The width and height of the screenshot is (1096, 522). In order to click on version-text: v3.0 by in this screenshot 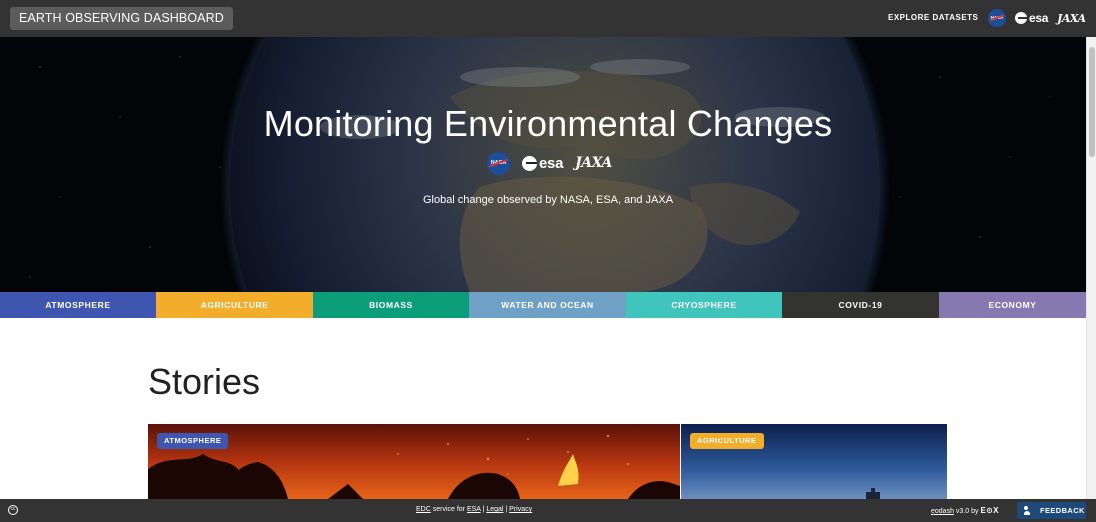, I will do `click(967, 511)`.